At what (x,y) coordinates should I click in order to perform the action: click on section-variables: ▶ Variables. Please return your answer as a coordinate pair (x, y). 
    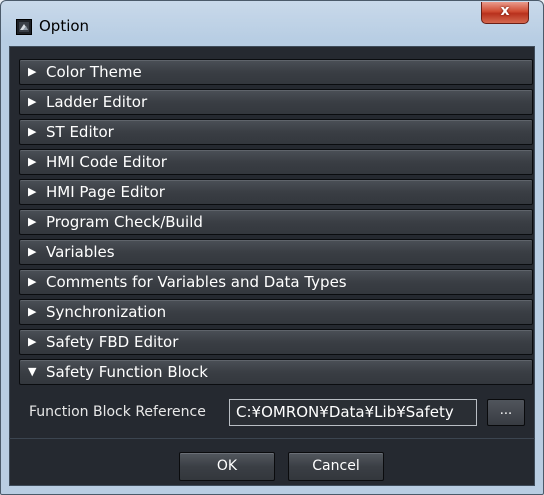
    Looking at the image, I should click on (276, 252).